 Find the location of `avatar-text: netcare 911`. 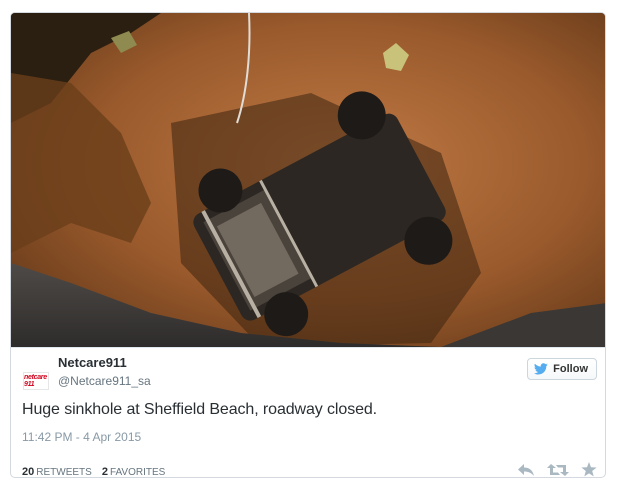

avatar-text: netcare 911 is located at coordinates (35, 381).